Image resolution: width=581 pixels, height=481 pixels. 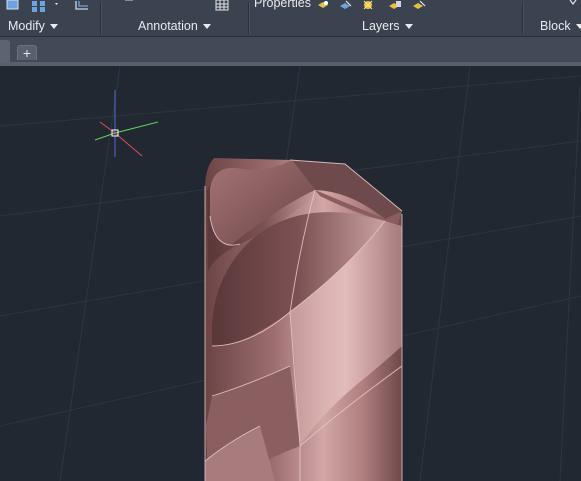 I want to click on array-icon, so click(x=45, y=6).